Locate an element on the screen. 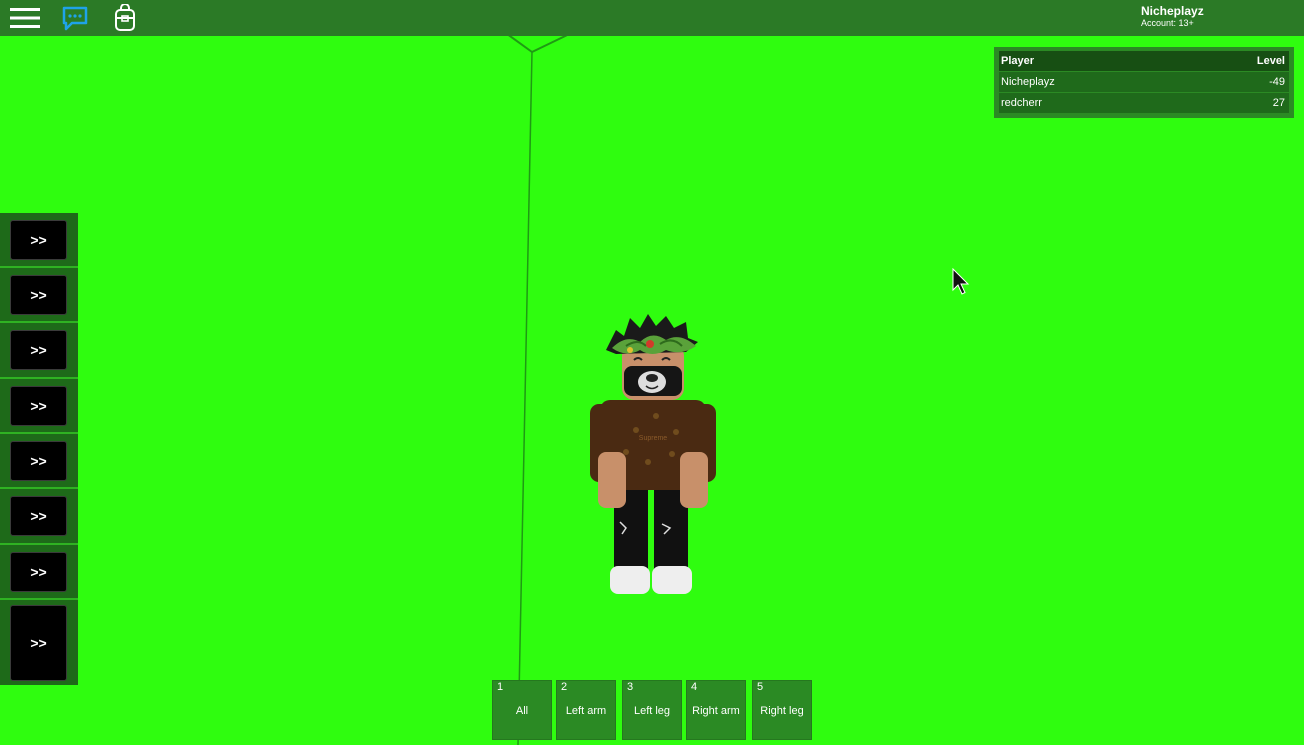 This screenshot has width=1304, height=745. leaderboard-row: redcherr 27 is located at coordinates (1144, 103).